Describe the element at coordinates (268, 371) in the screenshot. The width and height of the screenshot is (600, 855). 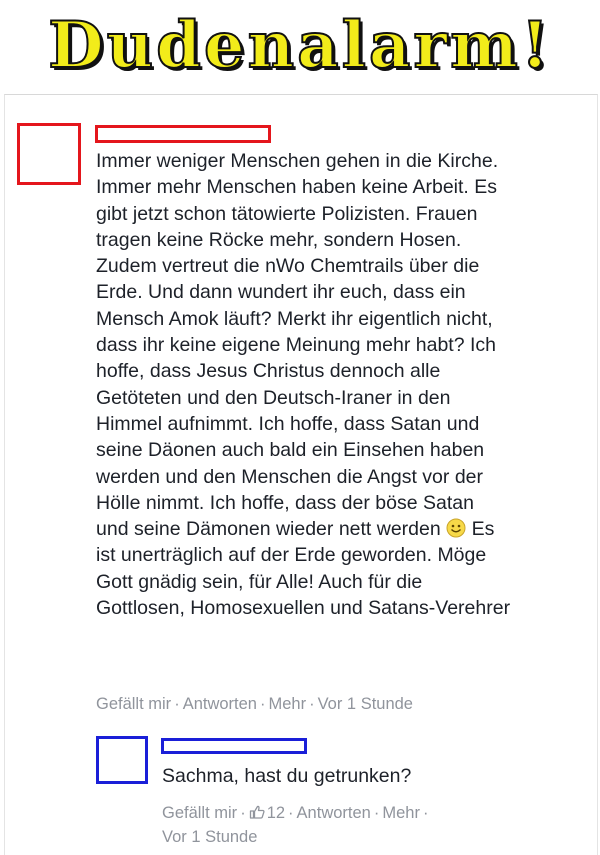
I see `comment-line: hoffe, dass Jesus Christus dennoch alle` at that location.